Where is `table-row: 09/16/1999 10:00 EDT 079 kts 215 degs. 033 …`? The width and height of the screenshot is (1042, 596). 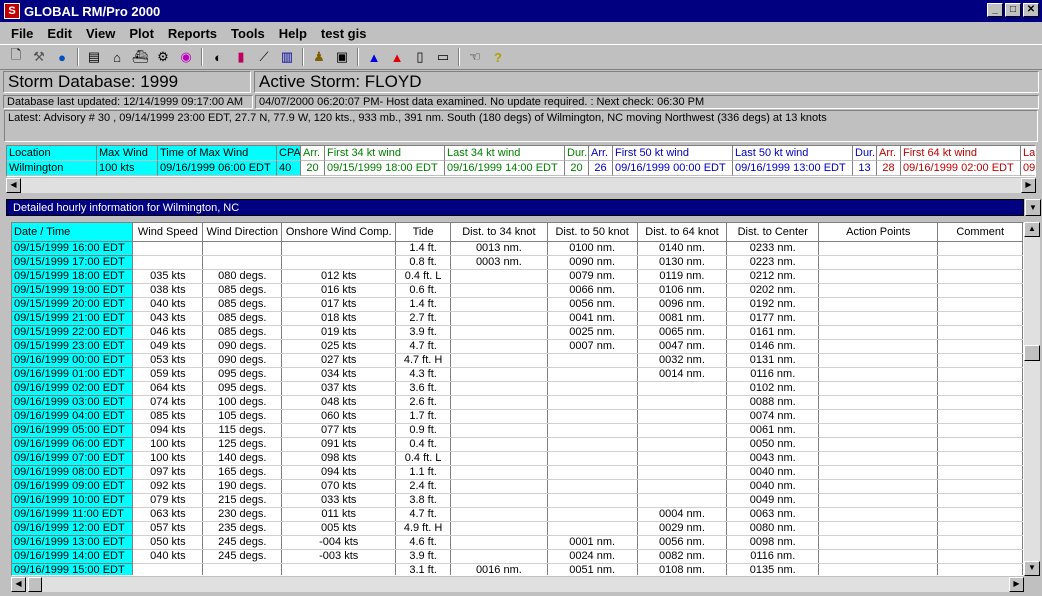 table-row: 09/16/1999 10:00 EDT 079 kts 215 degs. 033 … is located at coordinates (517, 500).